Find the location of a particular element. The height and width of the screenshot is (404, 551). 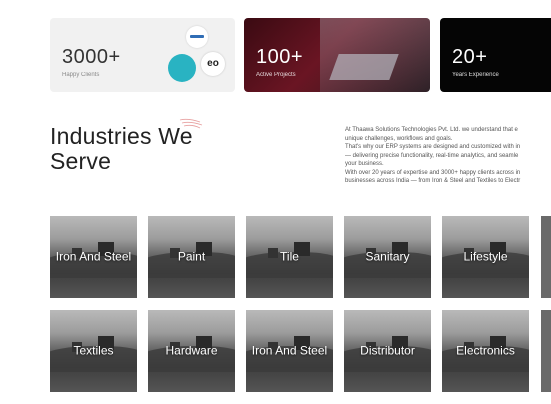

description-line: your business. is located at coordinates (364, 164).